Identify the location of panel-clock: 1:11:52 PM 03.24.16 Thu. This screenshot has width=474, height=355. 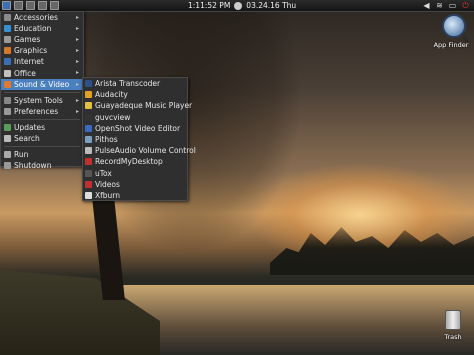
(242, 5).